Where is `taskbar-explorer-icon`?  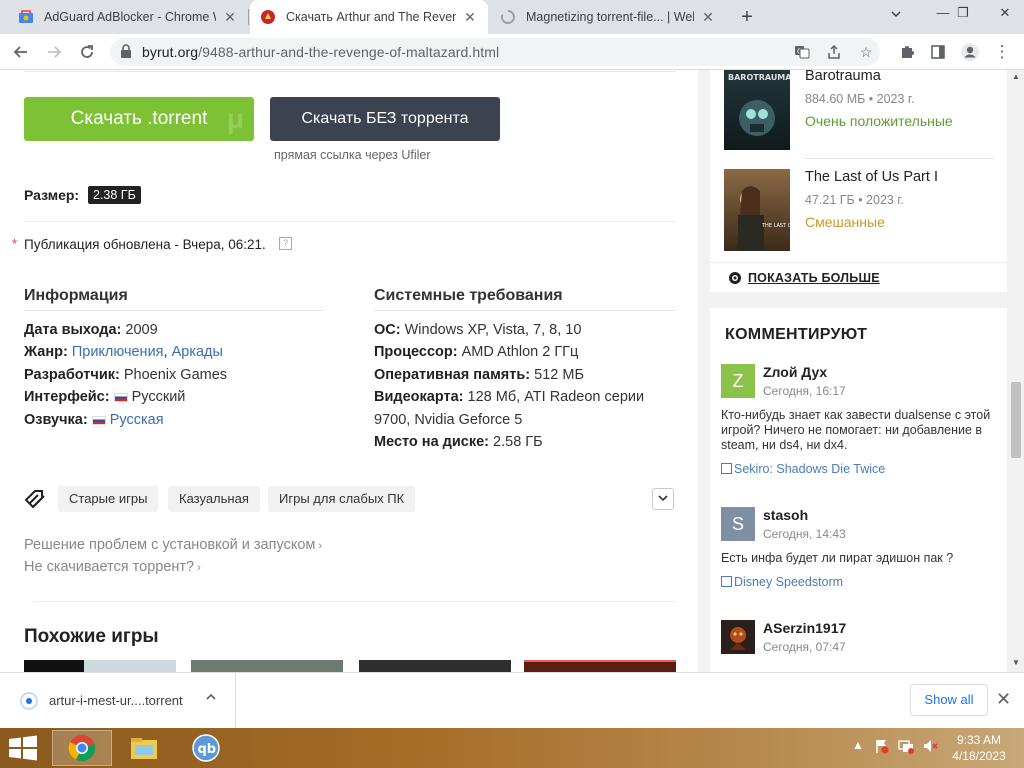
taskbar-explorer-icon is located at coordinates (144, 748).